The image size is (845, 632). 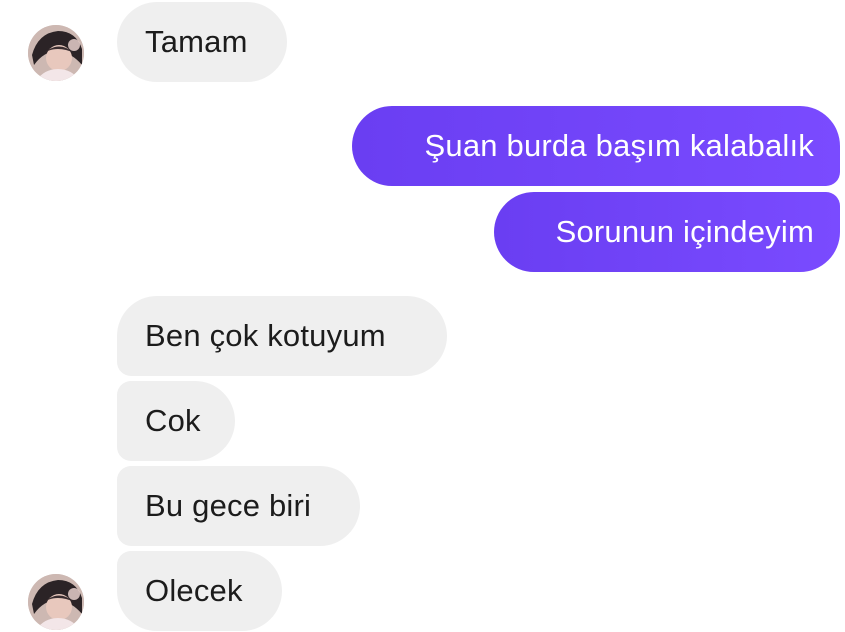 I want to click on incoming-message-bubble: Olecek, so click(x=199, y=591).